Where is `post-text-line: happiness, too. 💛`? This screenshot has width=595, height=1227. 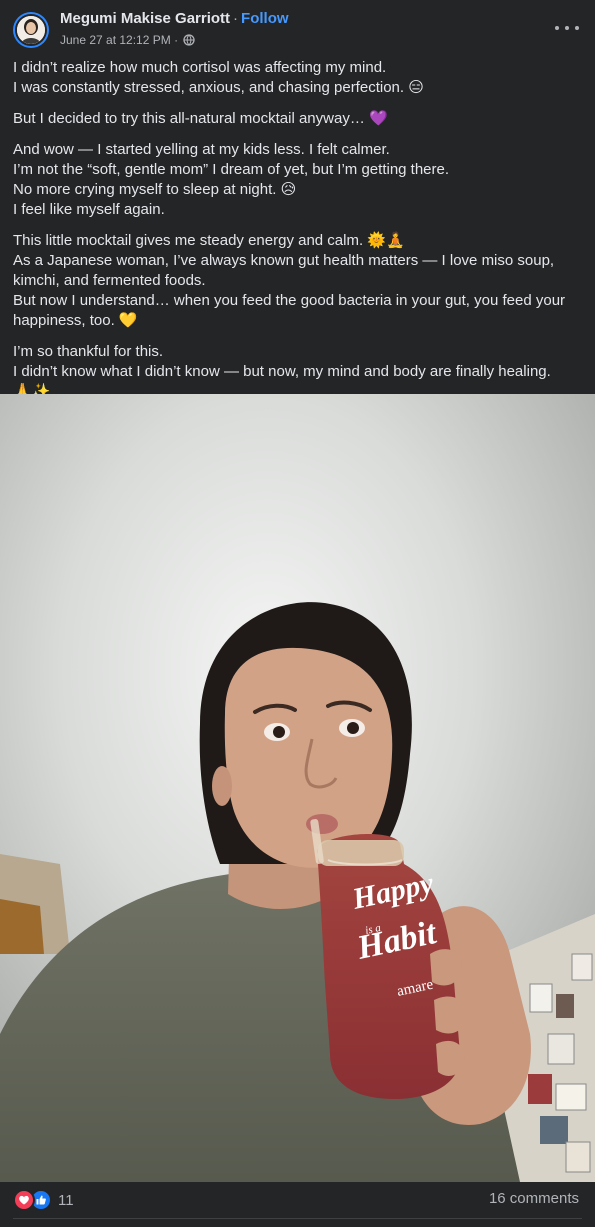 post-text-line: happiness, too. 💛 is located at coordinates (75, 320).